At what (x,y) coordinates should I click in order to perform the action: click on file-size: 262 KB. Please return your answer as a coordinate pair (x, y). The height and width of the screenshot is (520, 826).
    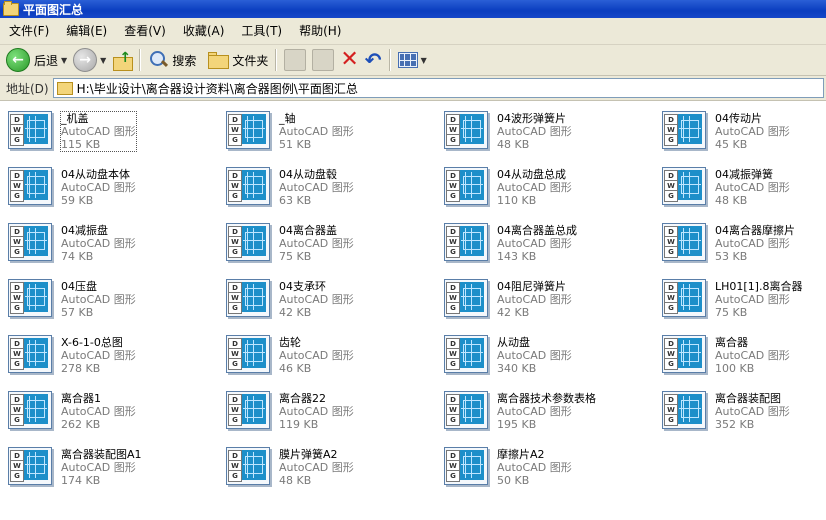
    Looking at the image, I should click on (81, 424).